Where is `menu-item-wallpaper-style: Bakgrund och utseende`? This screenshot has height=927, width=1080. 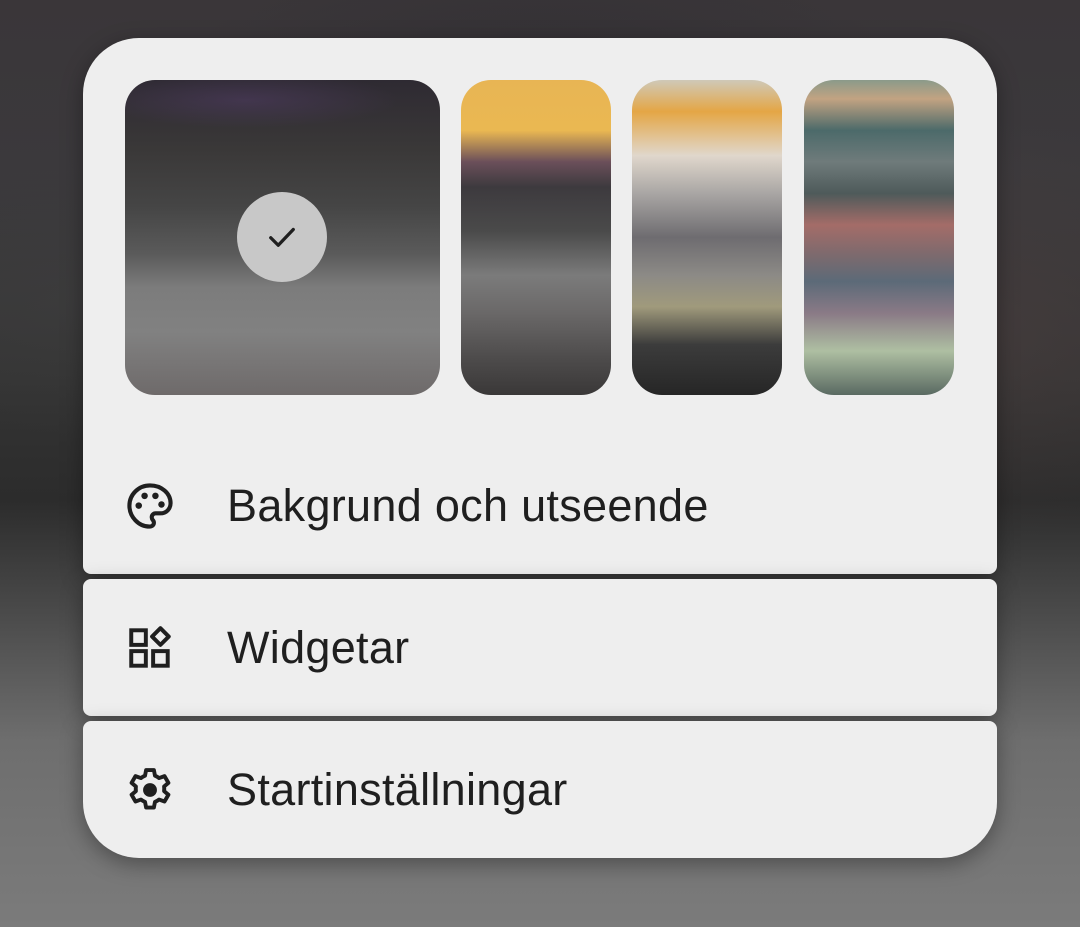
menu-item-wallpaper-style: Bakgrund och utseende is located at coordinates (540, 505).